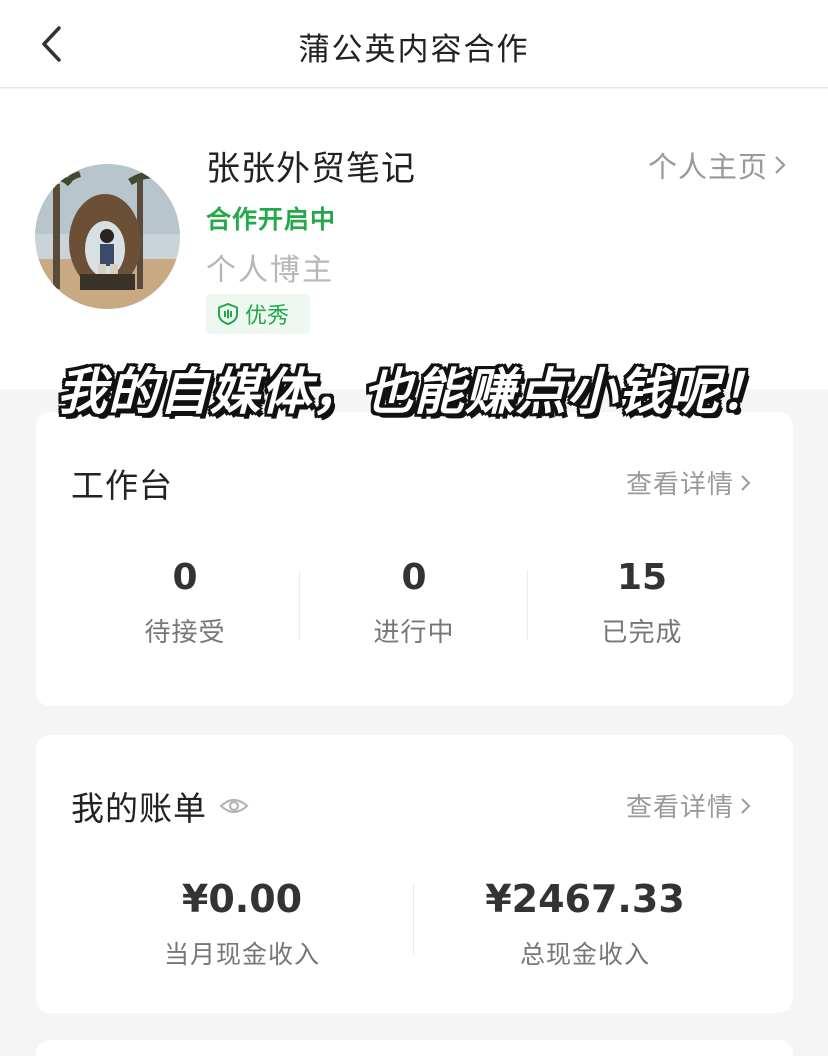 The image size is (828, 1056). What do you see at coordinates (185, 633) in the screenshot?
I see `stat-pending-label: 待接受` at bounding box center [185, 633].